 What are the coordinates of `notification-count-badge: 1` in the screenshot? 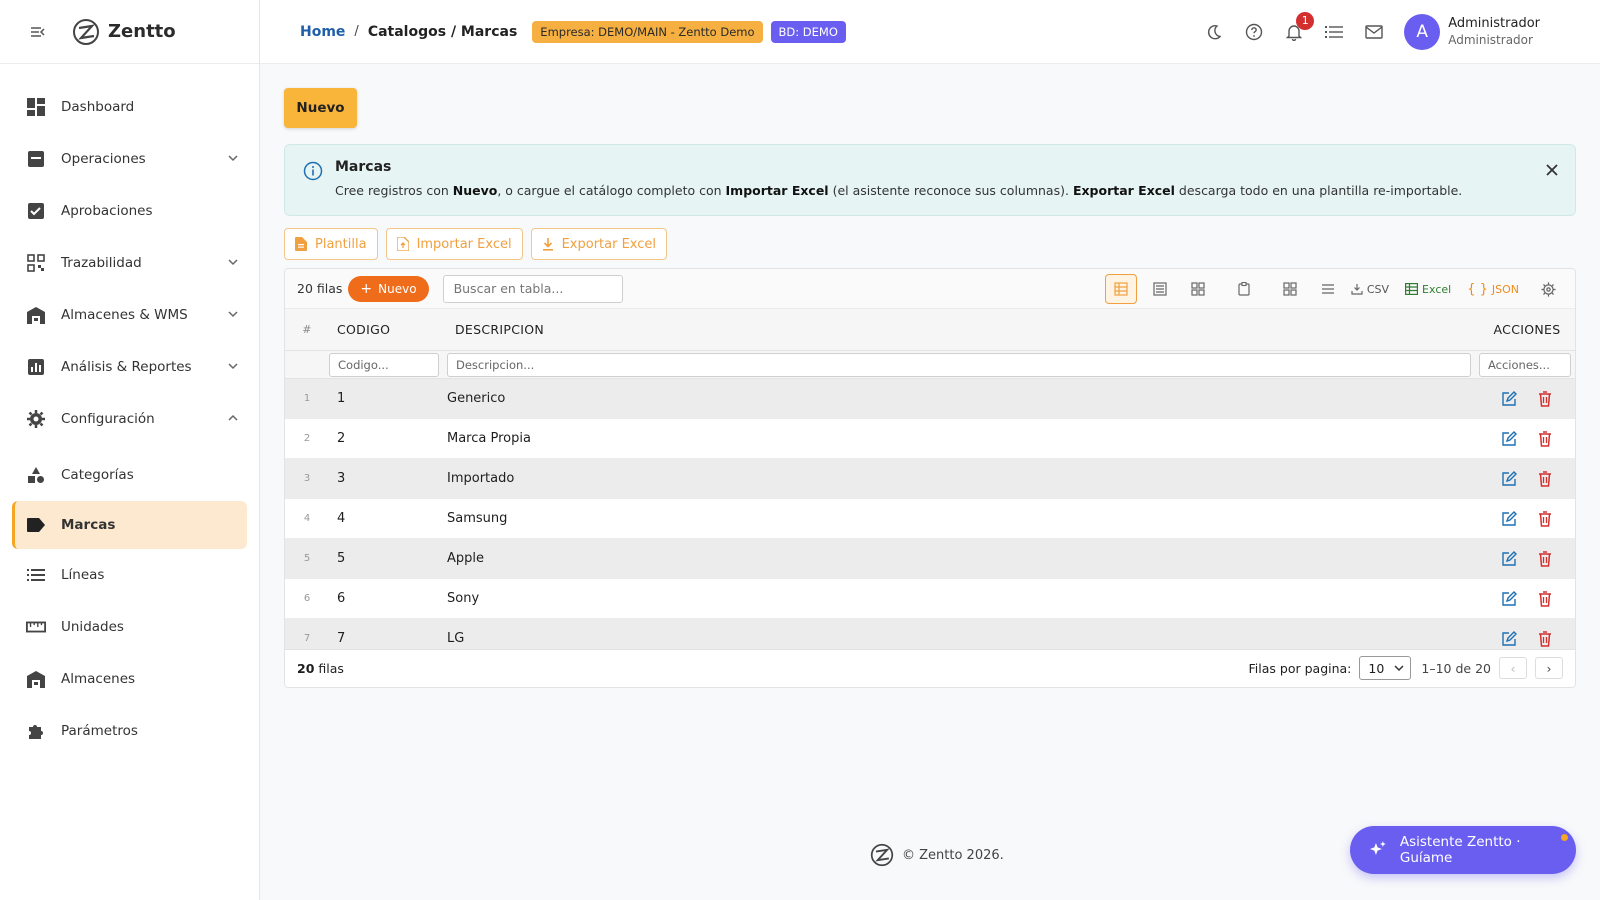 It's located at (1305, 21).